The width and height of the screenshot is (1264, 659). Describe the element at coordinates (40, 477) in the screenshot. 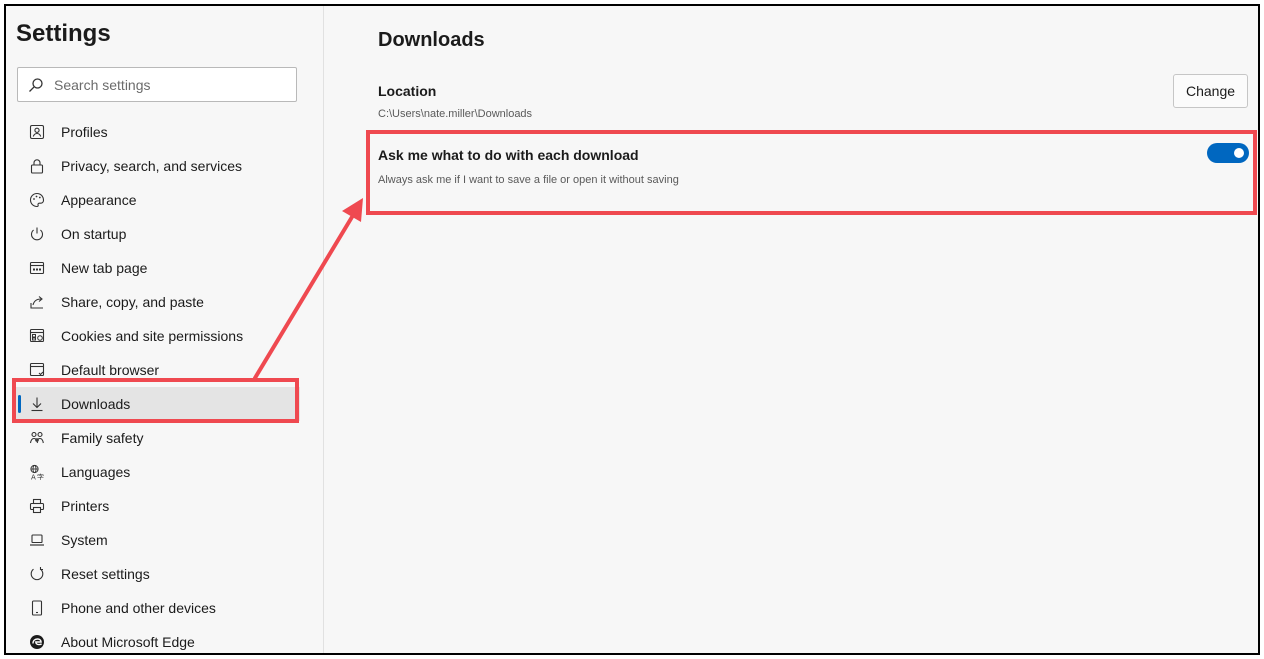

I see `svg-text: 字` at that location.